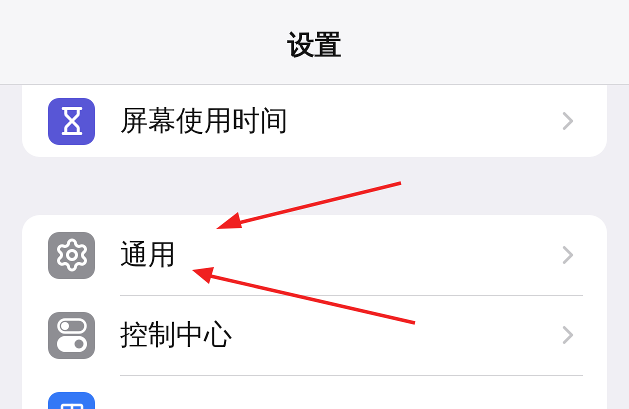 The image size is (629, 409). Describe the element at coordinates (71, 335) in the screenshot. I see `toggles-icon` at that location.